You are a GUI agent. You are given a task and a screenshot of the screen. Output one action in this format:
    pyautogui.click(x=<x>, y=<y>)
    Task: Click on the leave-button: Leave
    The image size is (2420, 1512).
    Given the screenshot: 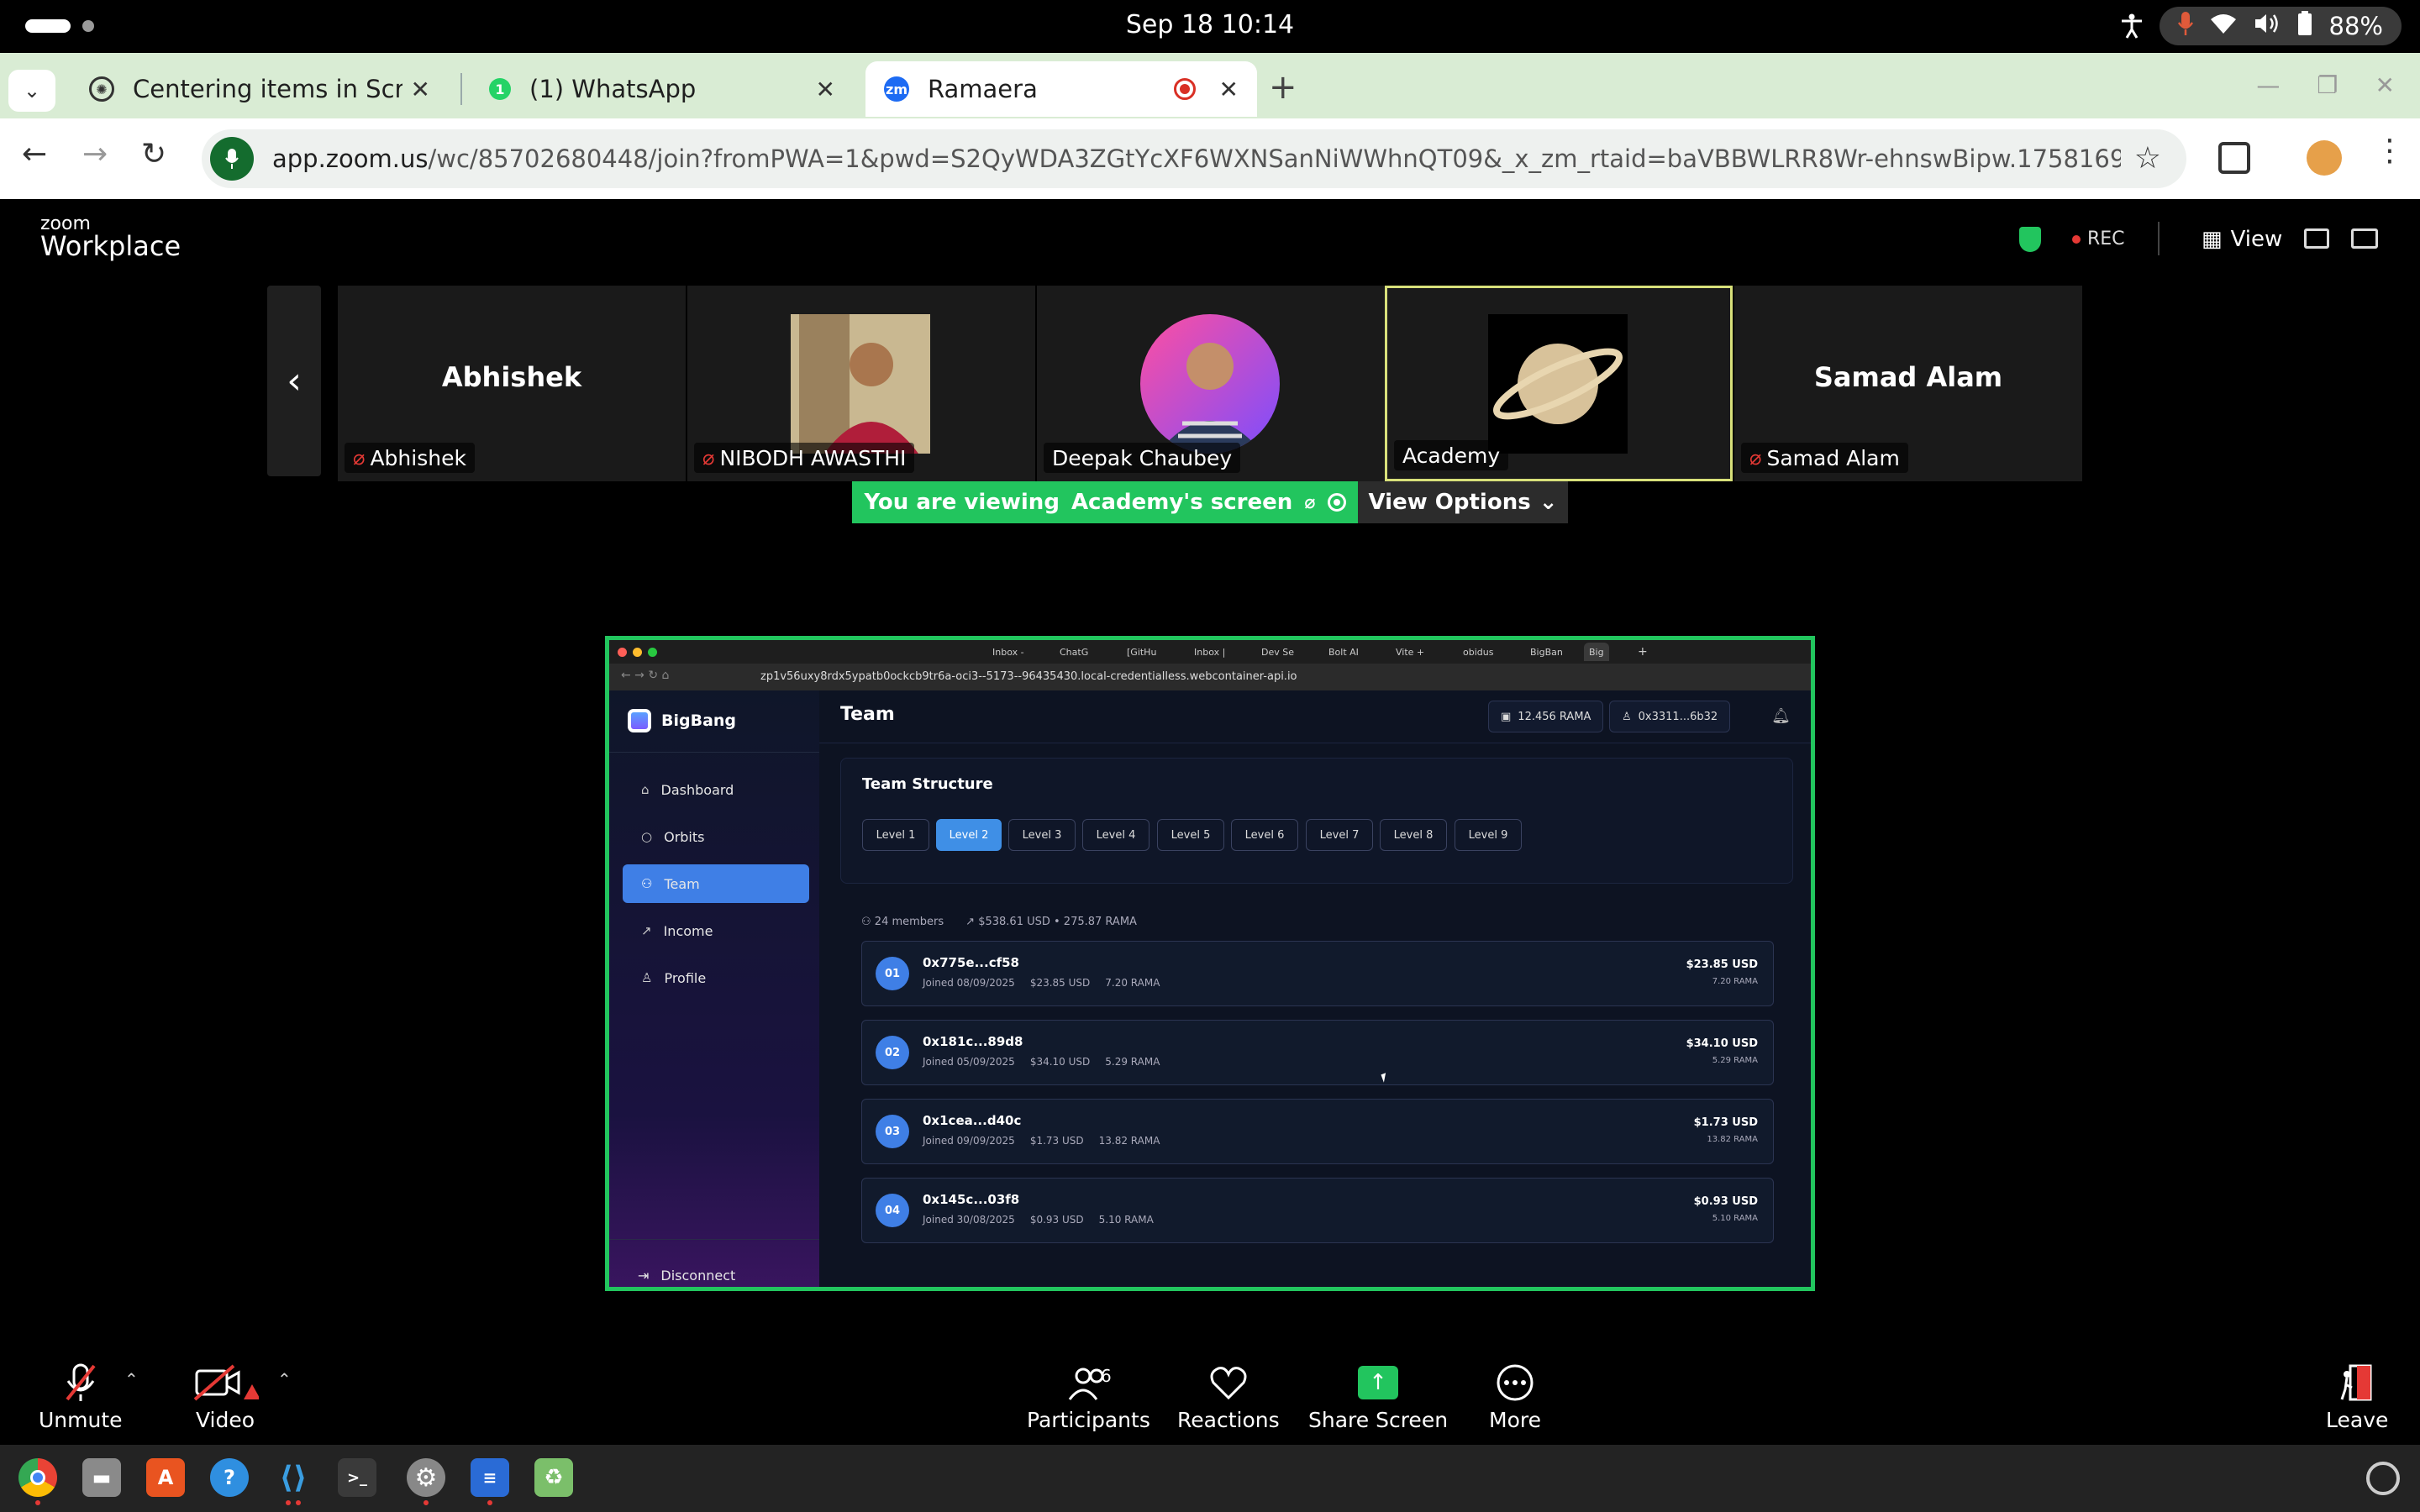 What is the action you would take?
    pyautogui.click(x=2357, y=1397)
    